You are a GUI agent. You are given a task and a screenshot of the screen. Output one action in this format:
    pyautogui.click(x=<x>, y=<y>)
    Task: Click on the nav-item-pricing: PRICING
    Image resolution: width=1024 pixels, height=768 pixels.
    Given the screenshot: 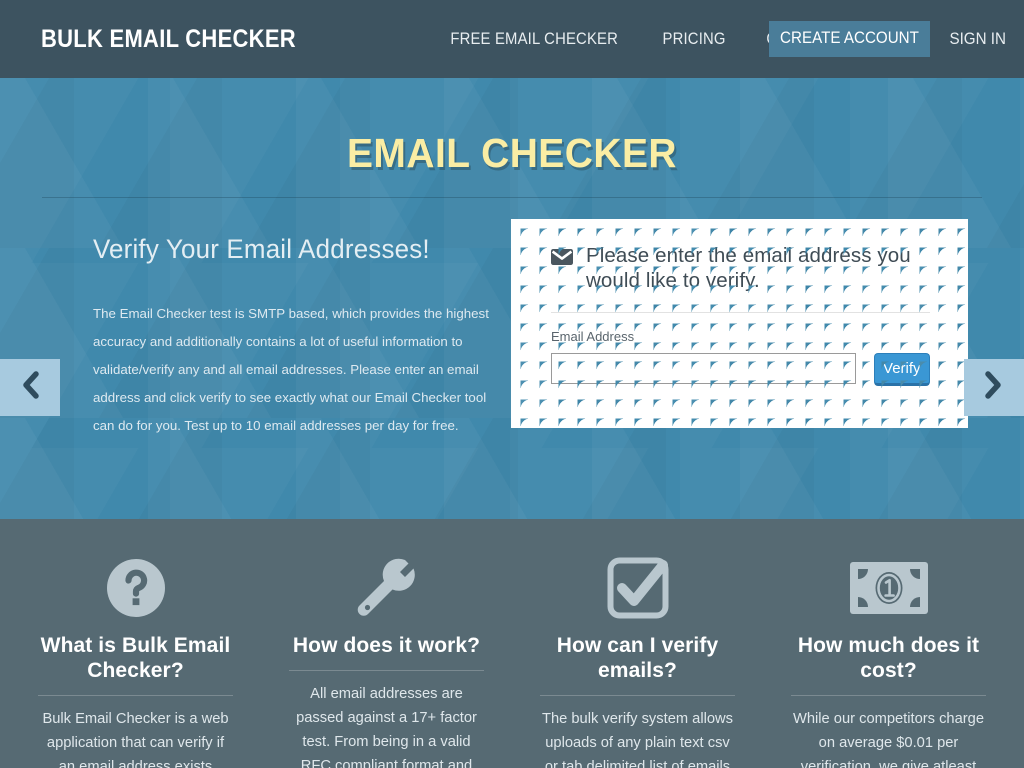 What is the action you would take?
    pyautogui.click(x=694, y=39)
    